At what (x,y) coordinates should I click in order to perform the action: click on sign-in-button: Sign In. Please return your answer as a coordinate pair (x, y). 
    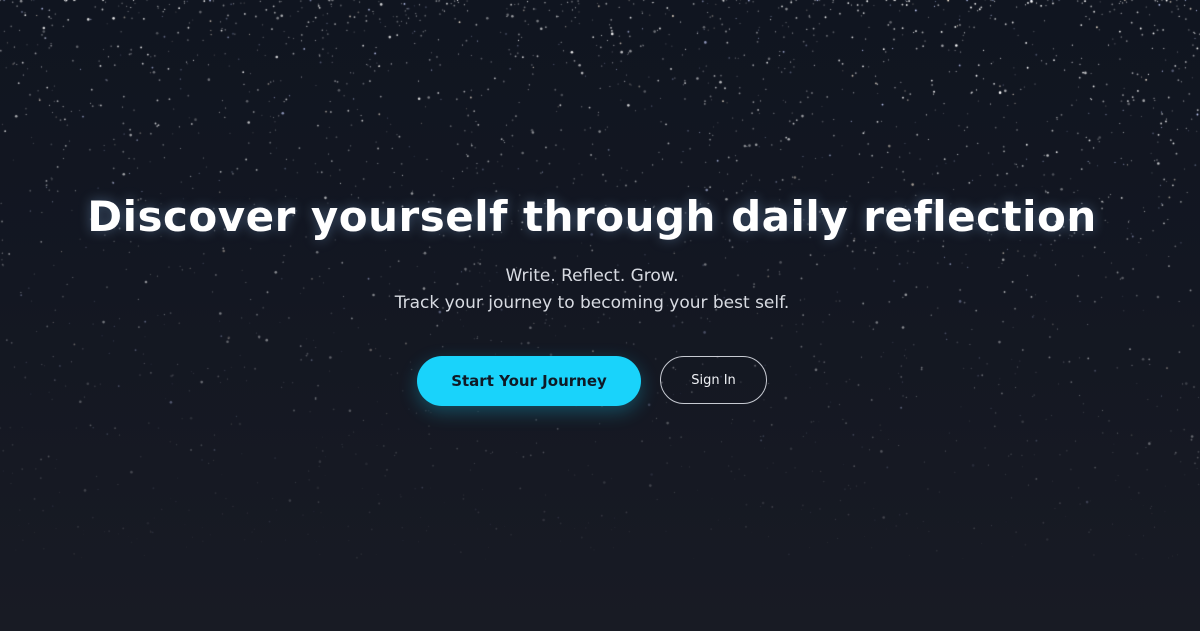
    Looking at the image, I should click on (713, 380).